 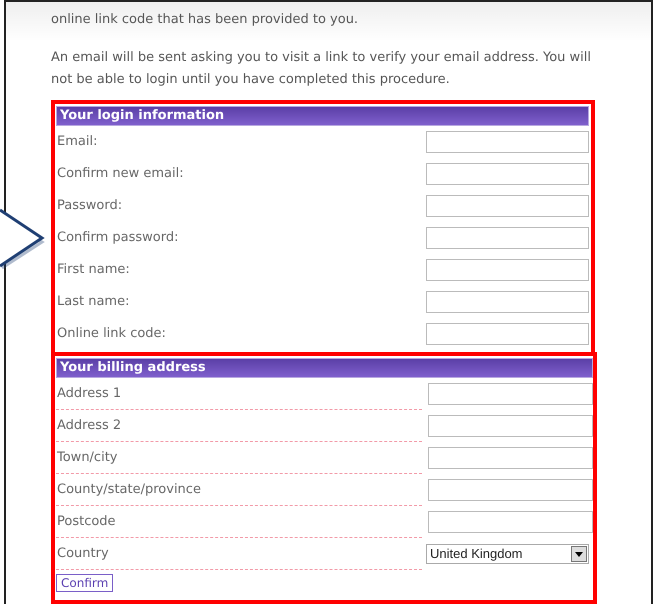 What do you see at coordinates (579, 554) in the screenshot?
I see `dropdown-icon` at bounding box center [579, 554].